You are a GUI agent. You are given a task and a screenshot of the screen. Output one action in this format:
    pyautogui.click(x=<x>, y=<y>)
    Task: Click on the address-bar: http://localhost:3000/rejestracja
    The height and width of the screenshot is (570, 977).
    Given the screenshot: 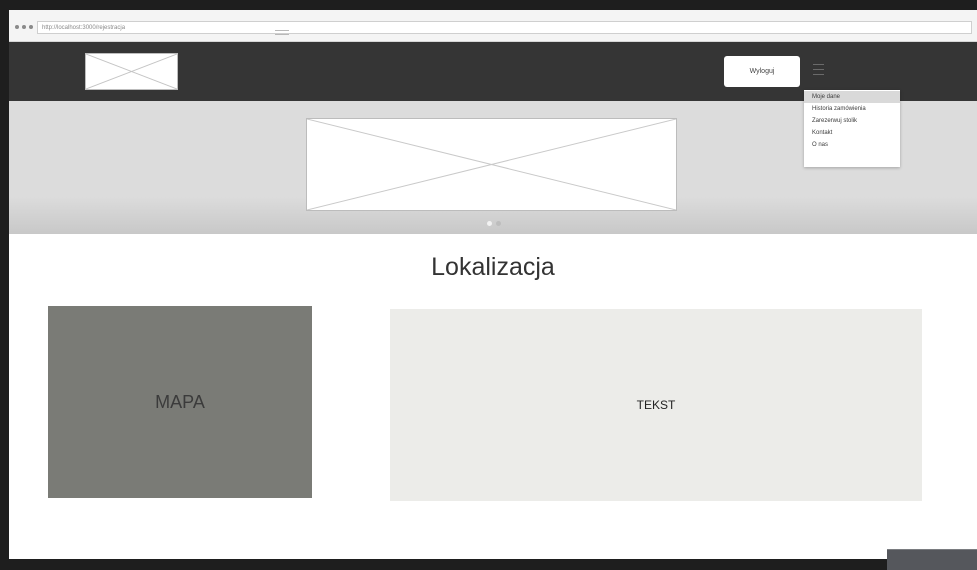 What is the action you would take?
    pyautogui.click(x=504, y=27)
    